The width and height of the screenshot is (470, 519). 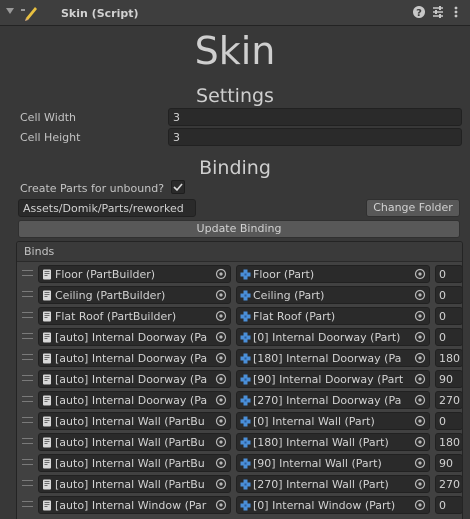 I want to click on part-field: [90] Internal Doorway (Part, so click(x=333, y=379).